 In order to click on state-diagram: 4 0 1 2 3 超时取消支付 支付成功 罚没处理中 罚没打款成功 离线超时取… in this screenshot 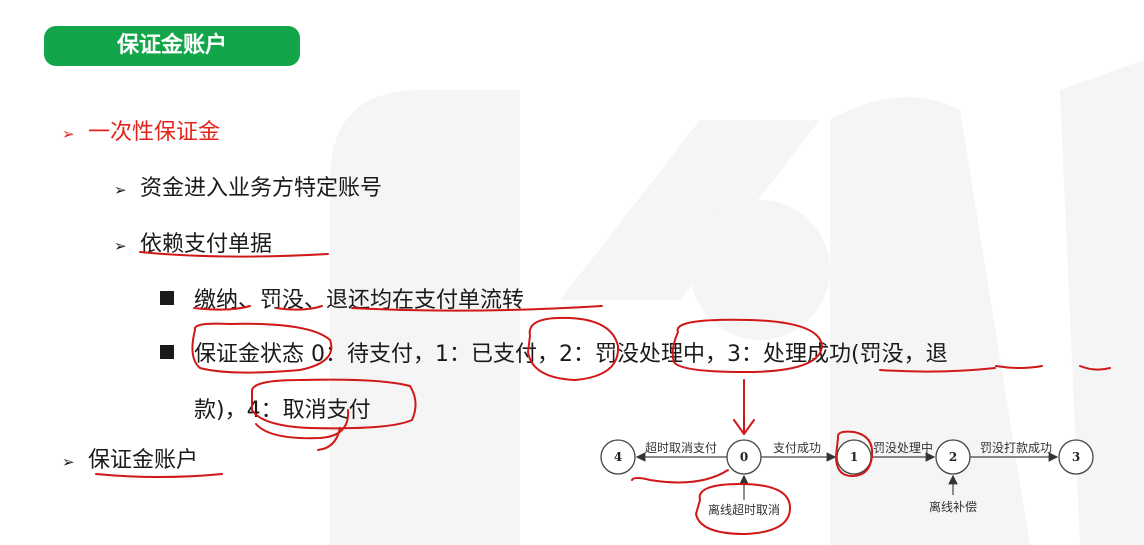, I will do `click(847, 478)`.